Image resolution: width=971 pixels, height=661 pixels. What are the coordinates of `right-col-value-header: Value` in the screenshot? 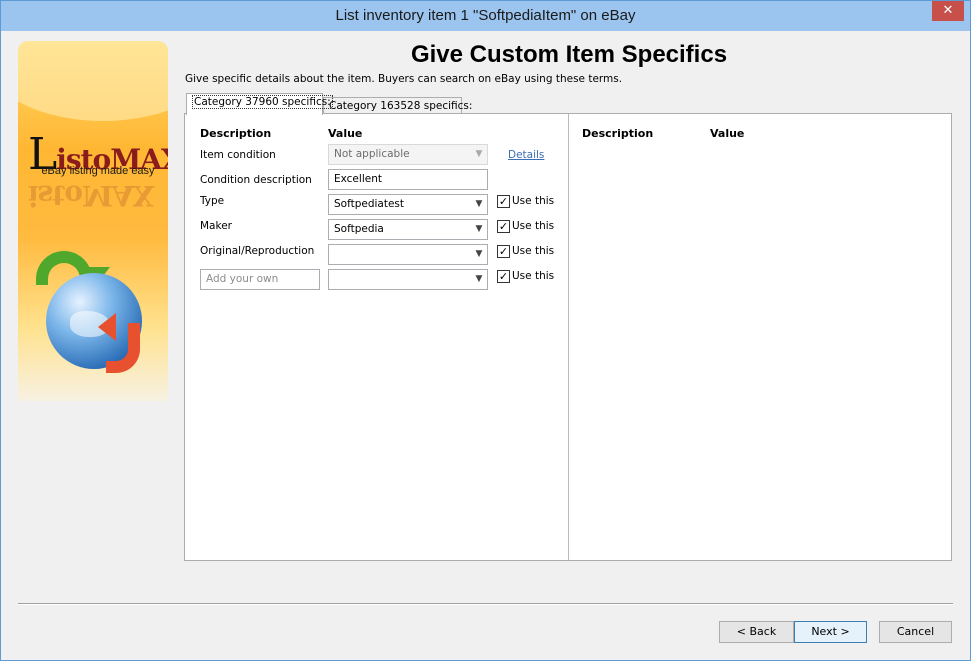 It's located at (727, 133).